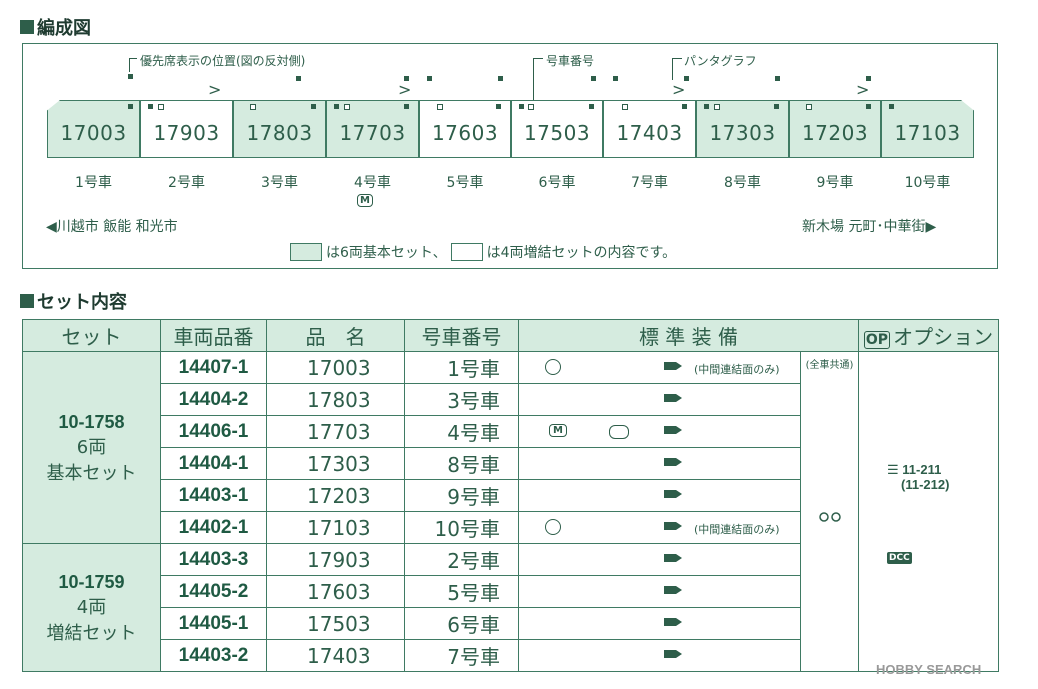  I want to click on formation-title: 編成図, so click(55, 27).